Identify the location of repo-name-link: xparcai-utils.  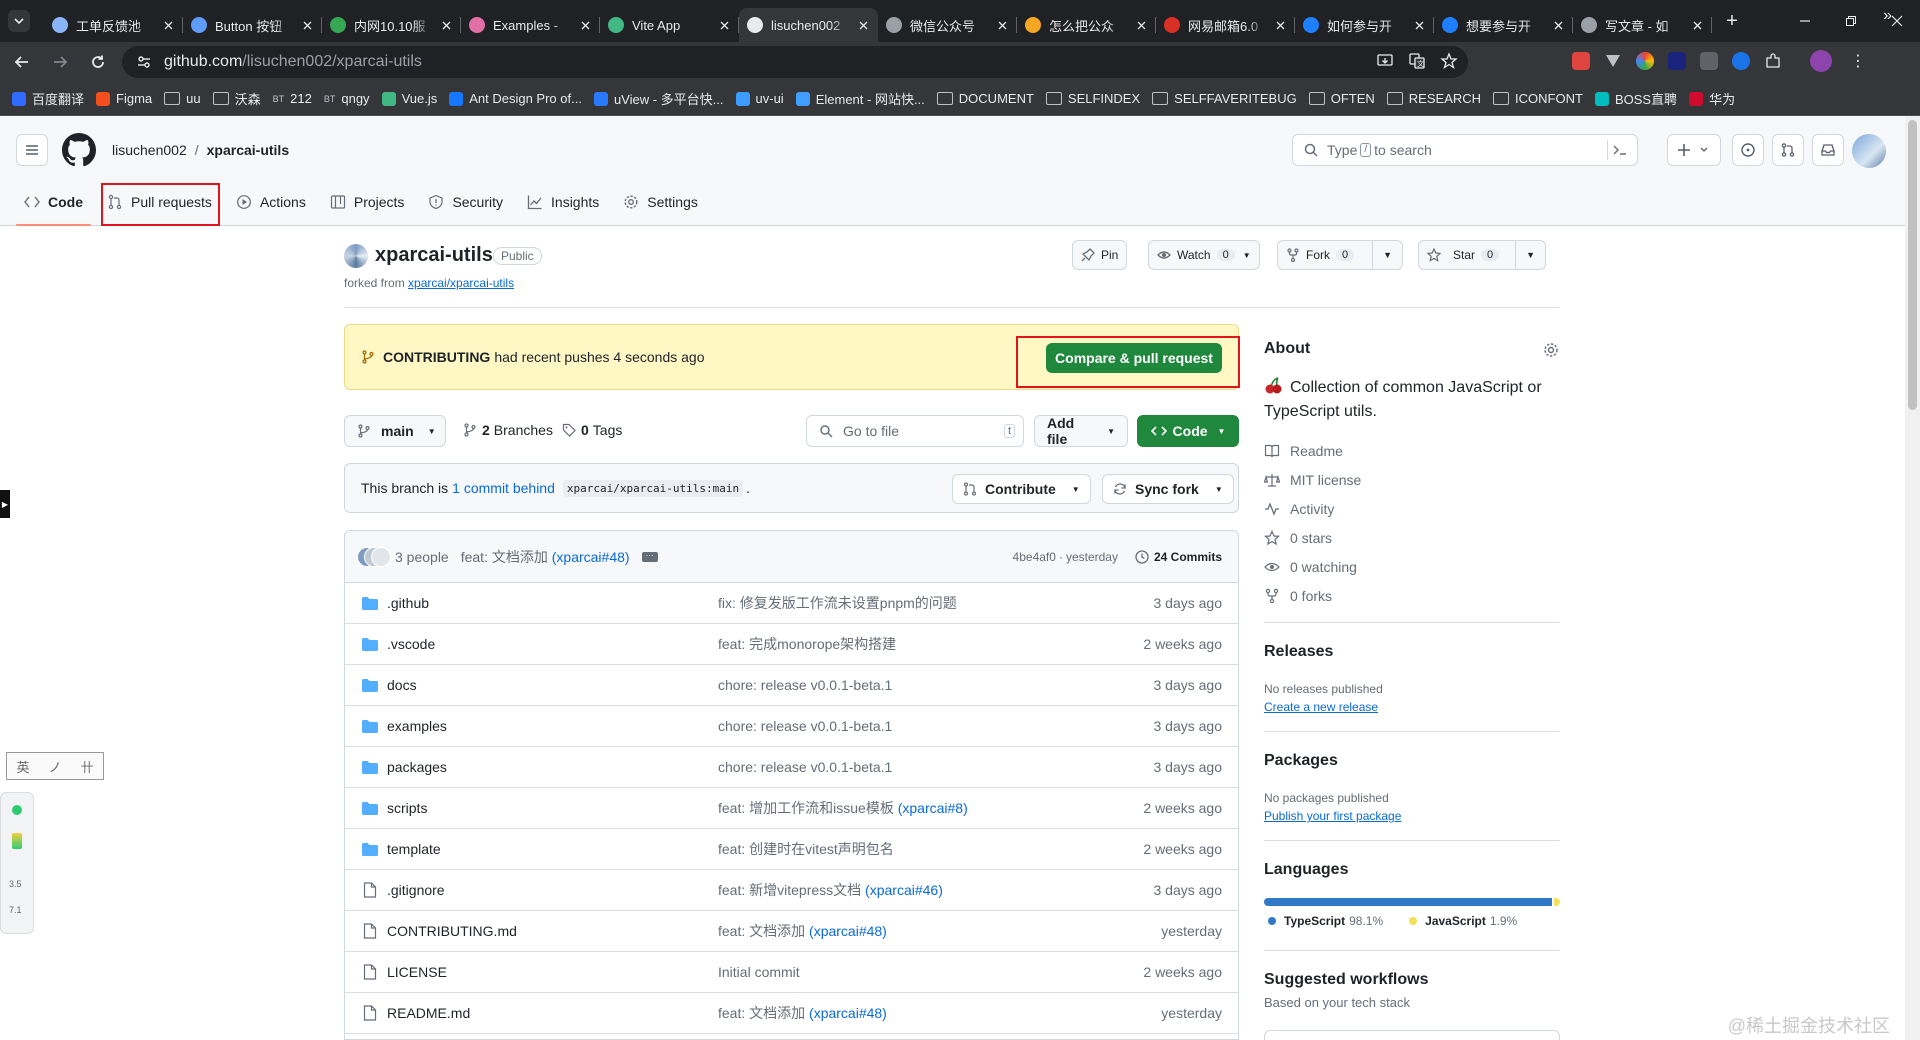
(248, 150).